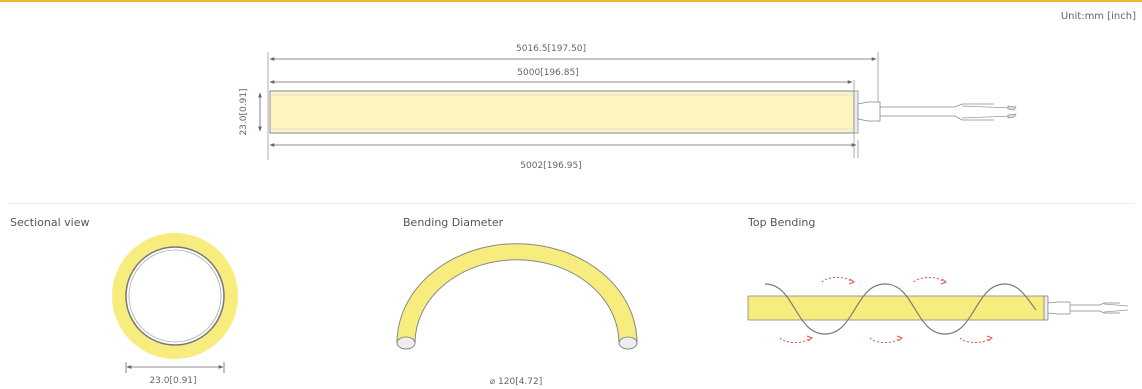 Image resolution: width=1142 pixels, height=389 pixels. What do you see at coordinates (1059, 308) in the screenshot?
I see `top-cable-gland` at bounding box center [1059, 308].